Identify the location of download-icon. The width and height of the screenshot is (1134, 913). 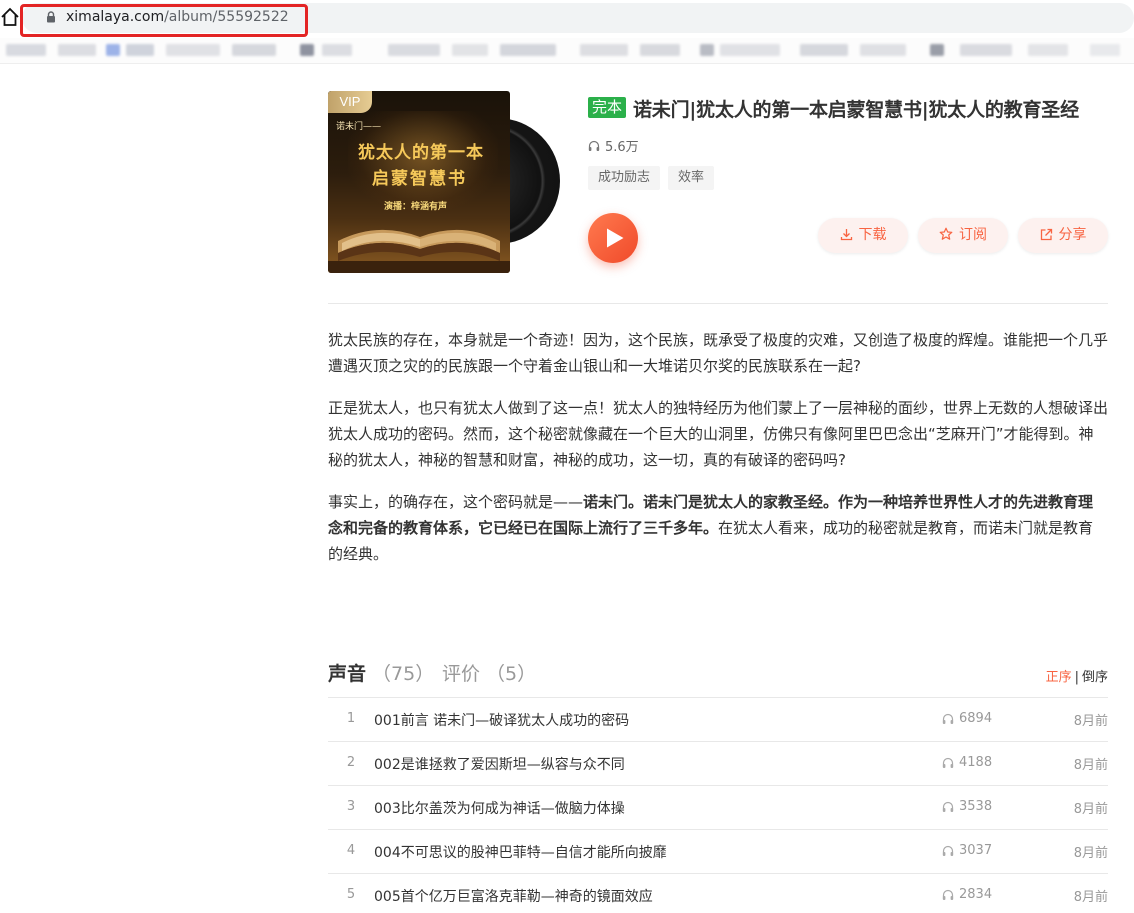
(846, 235).